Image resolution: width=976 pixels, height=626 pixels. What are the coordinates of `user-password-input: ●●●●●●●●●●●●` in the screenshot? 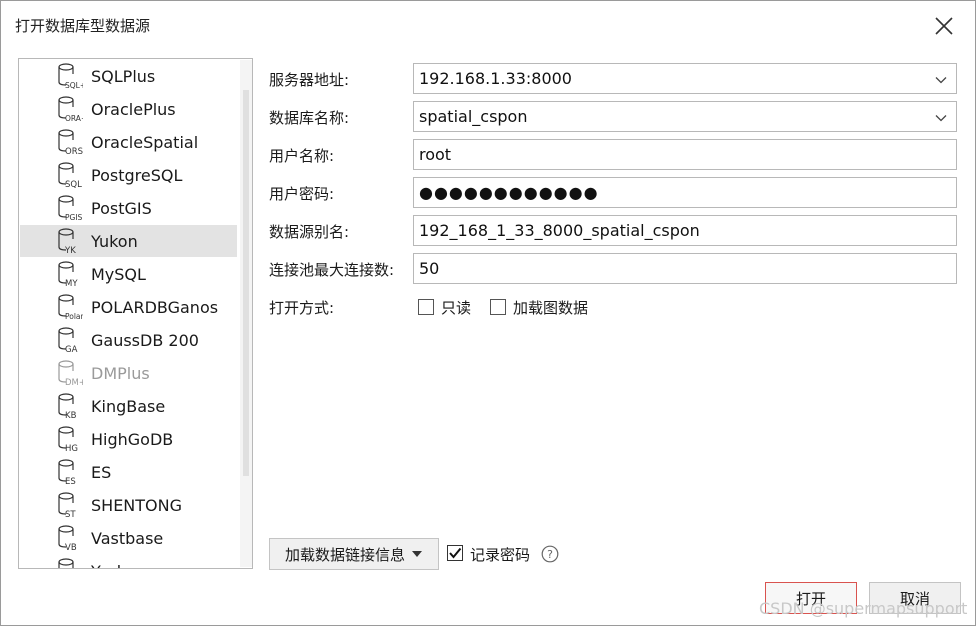 It's located at (685, 192).